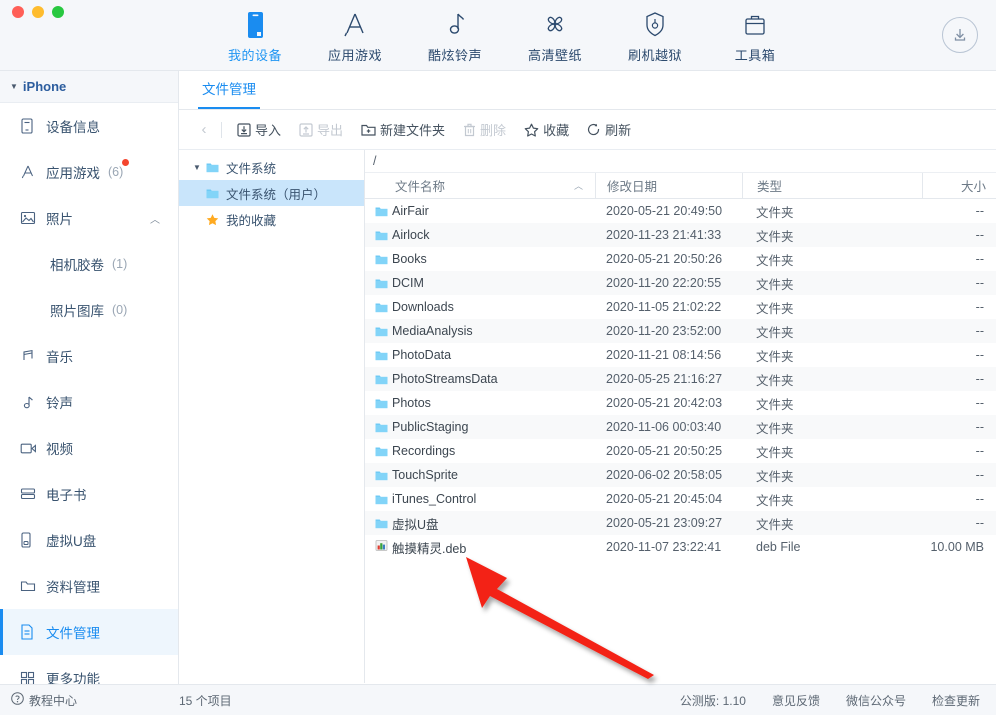  I want to click on tutorial-center-button: 教程中心, so click(85, 700).